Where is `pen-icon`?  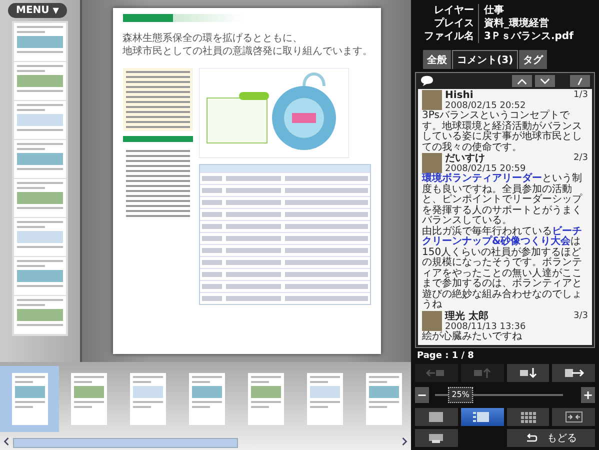 pen-icon is located at coordinates (580, 81).